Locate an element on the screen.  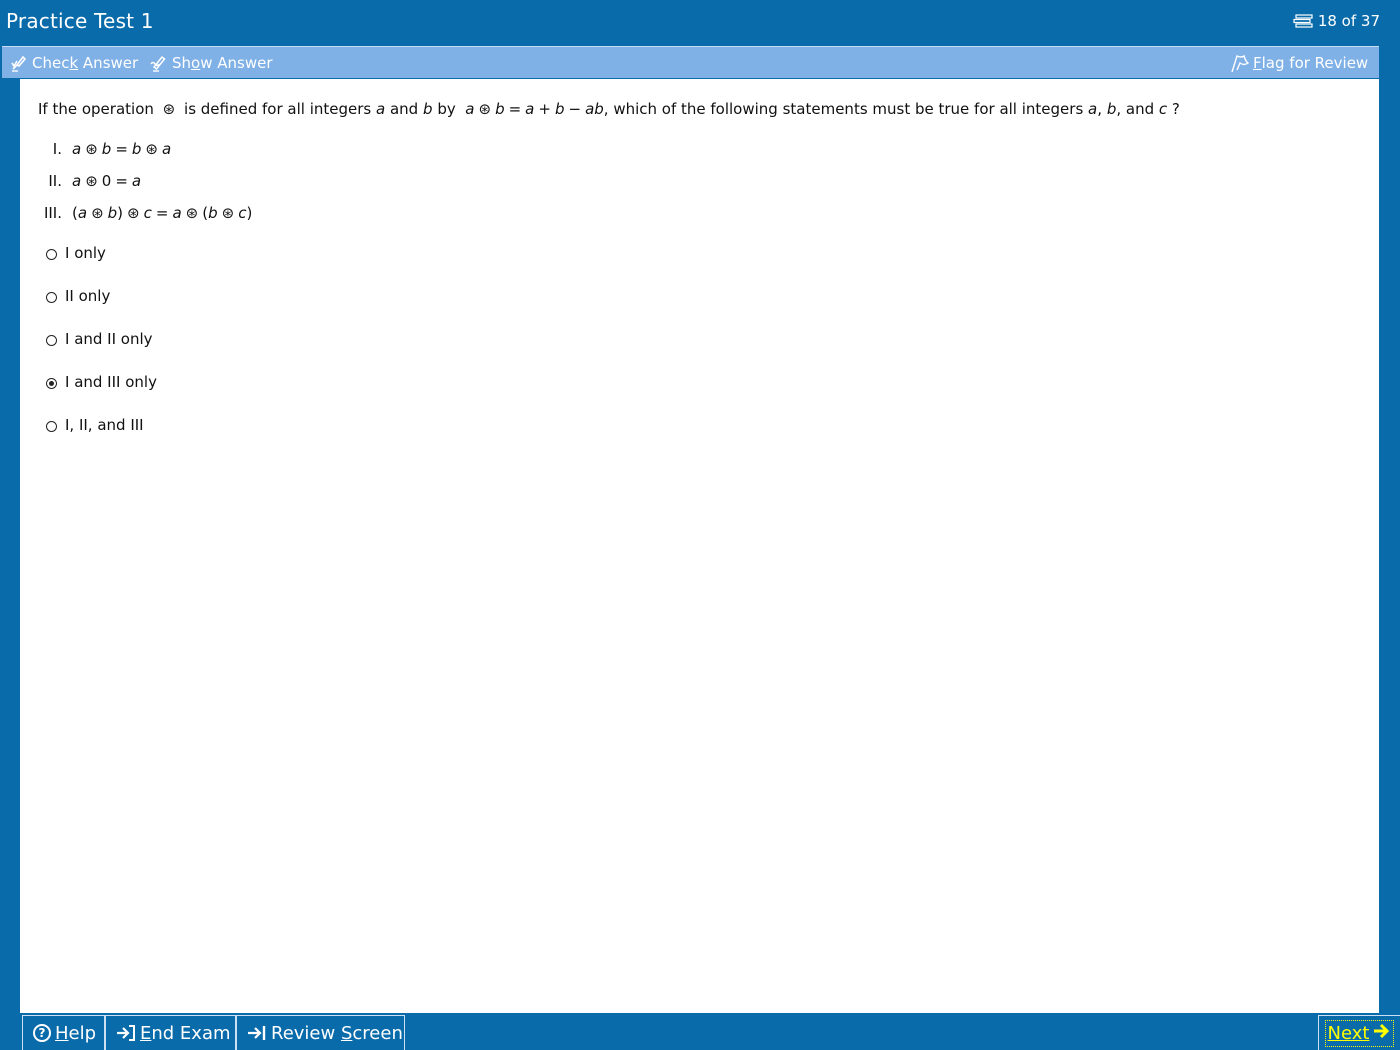
review-screen-button: Review Screen is located at coordinates (320, 1032).